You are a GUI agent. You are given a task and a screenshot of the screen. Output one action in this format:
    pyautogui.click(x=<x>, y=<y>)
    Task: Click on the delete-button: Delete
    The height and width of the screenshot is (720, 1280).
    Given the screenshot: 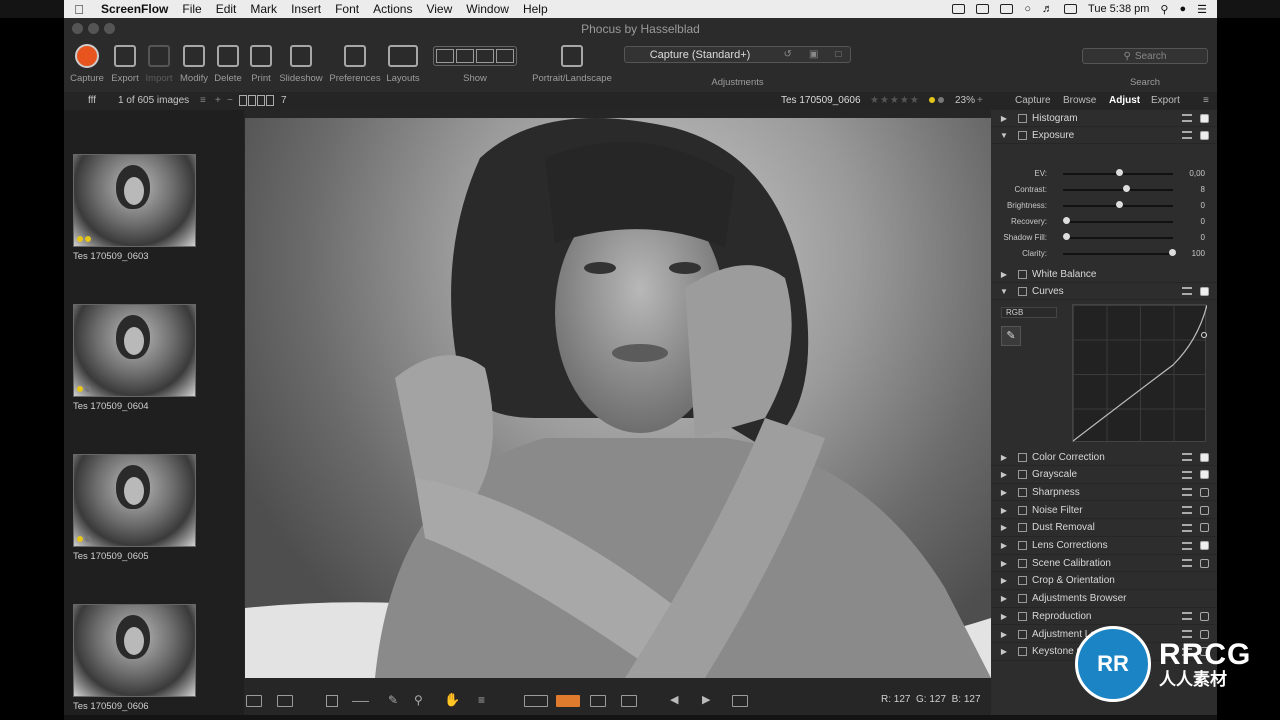 What is the action you would take?
    pyautogui.click(x=228, y=62)
    